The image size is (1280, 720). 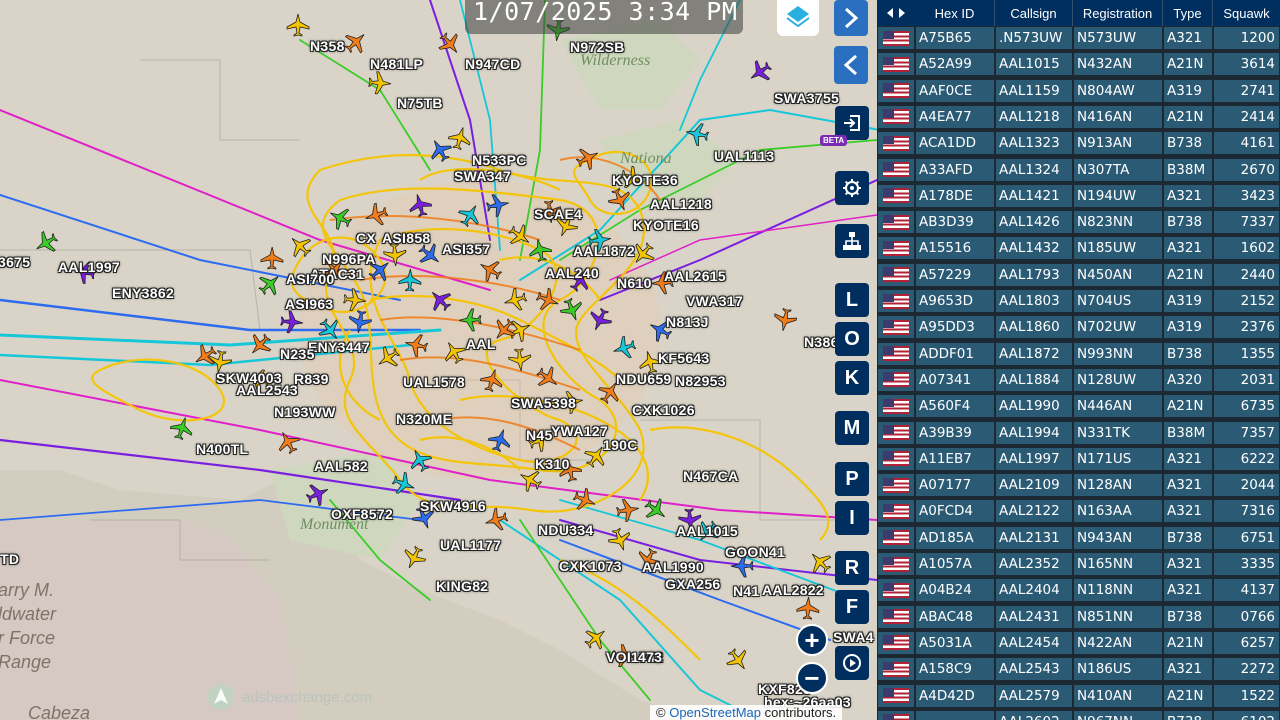 What do you see at coordinates (1078, 354) in the screenshot?
I see `table-row: ADDF01 AAL1872 N993NN B738 1355` at bounding box center [1078, 354].